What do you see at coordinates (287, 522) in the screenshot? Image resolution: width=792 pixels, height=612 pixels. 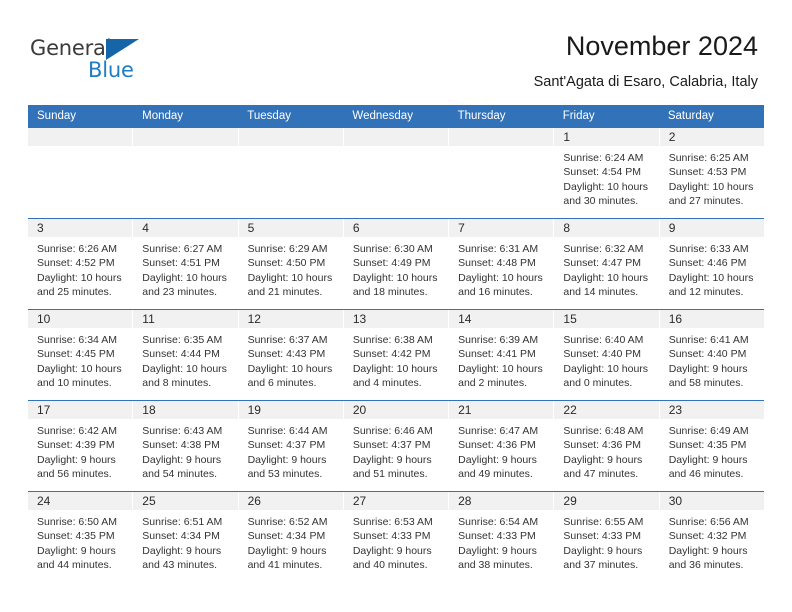 I see `sunrise-time: Sunrise: 6:52 AM` at bounding box center [287, 522].